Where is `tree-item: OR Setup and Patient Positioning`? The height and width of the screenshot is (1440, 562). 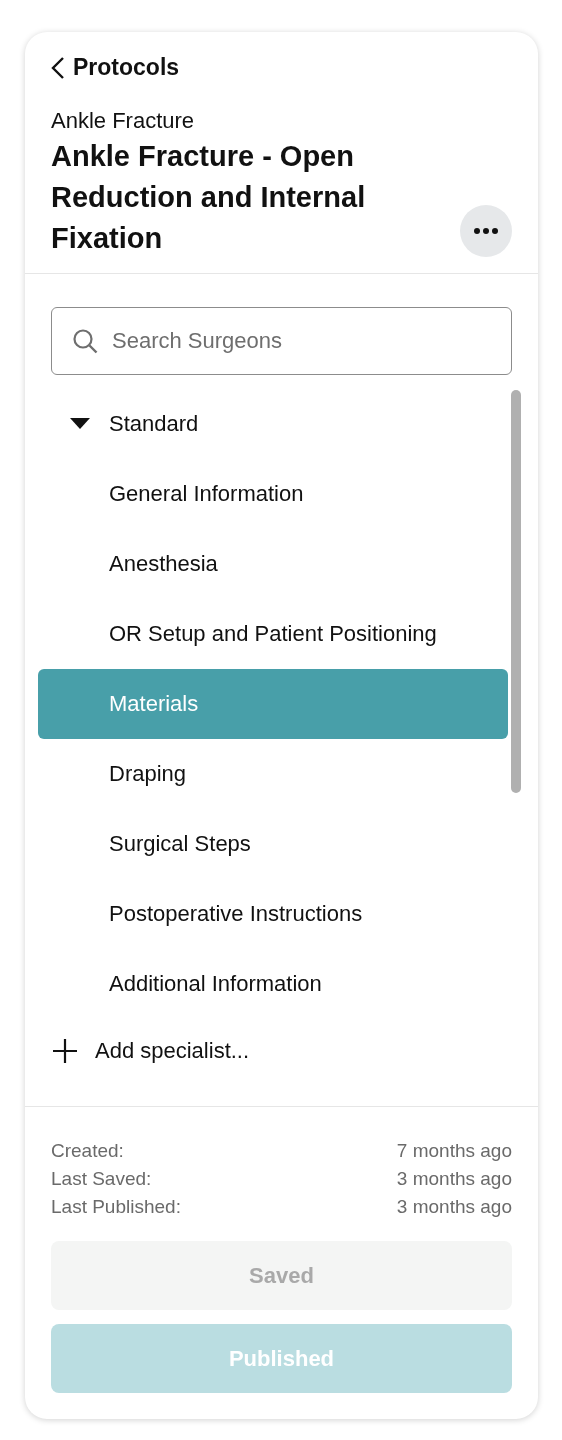
tree-item: OR Setup and Patient Positioning is located at coordinates (273, 633).